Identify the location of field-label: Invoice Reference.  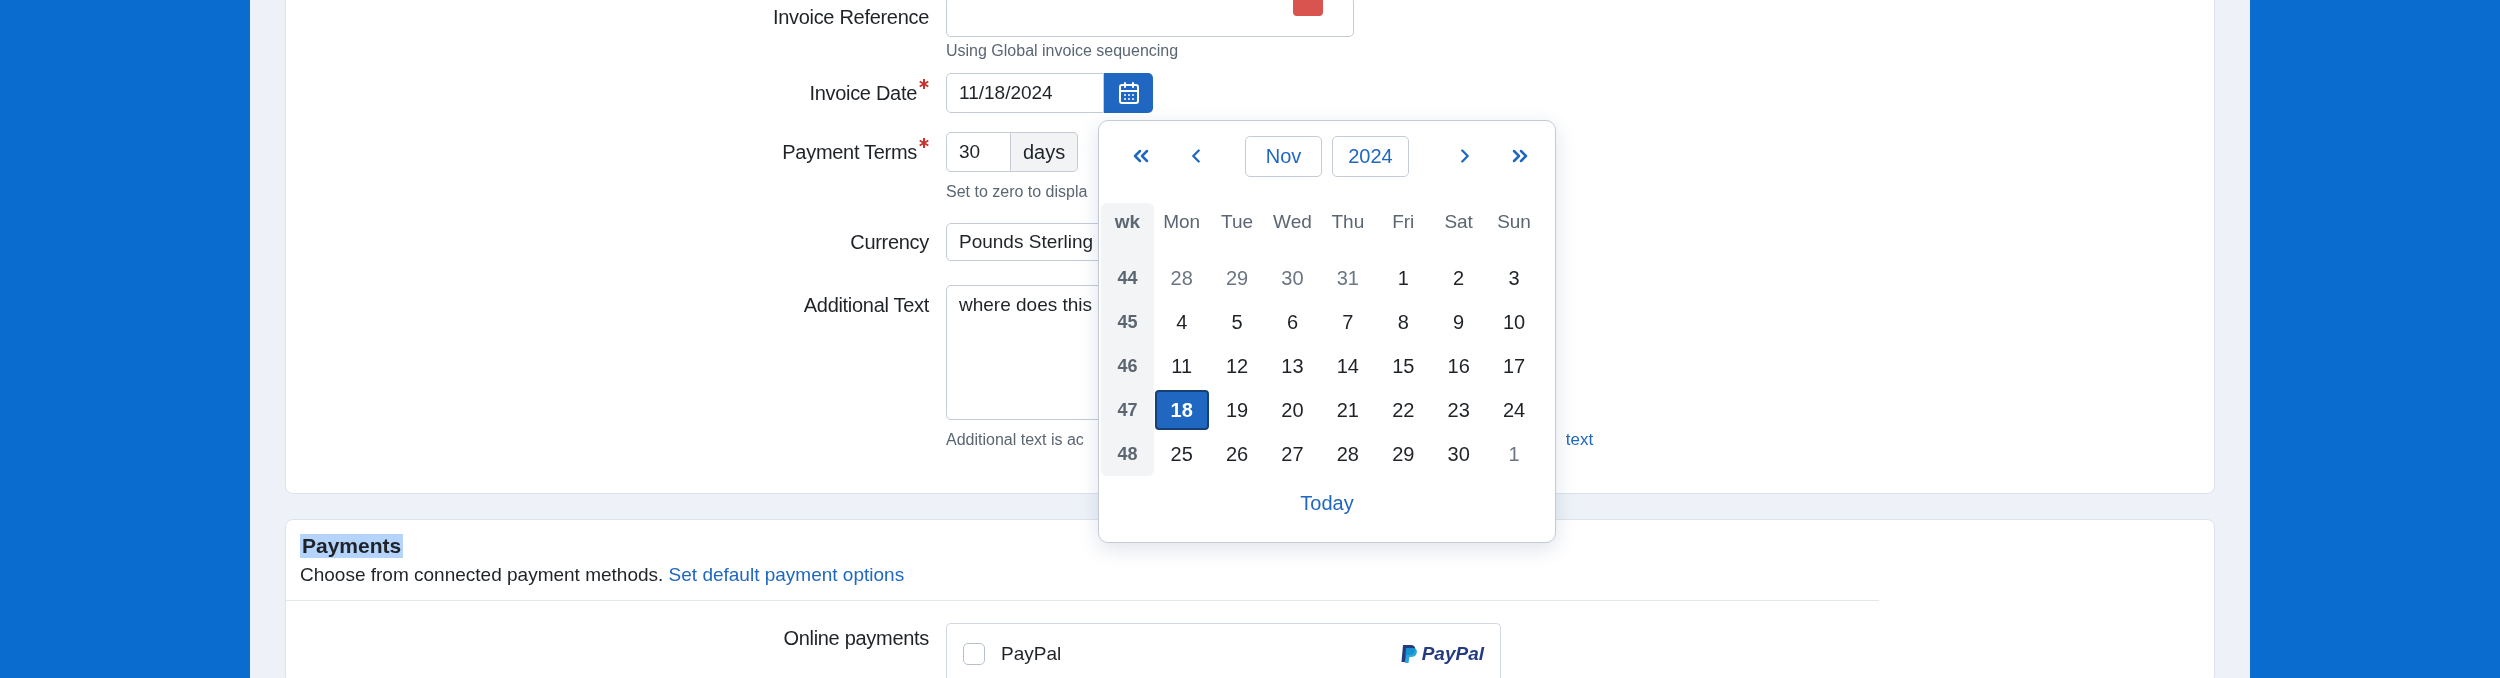
(850, 17).